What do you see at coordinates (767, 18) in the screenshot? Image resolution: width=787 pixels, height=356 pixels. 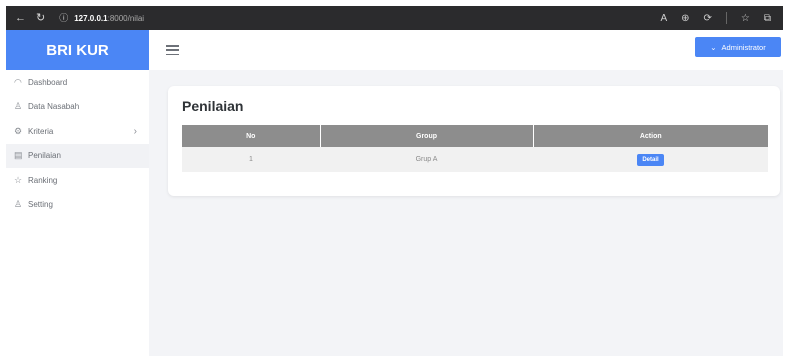 I see `collections-icon: ⧉` at bounding box center [767, 18].